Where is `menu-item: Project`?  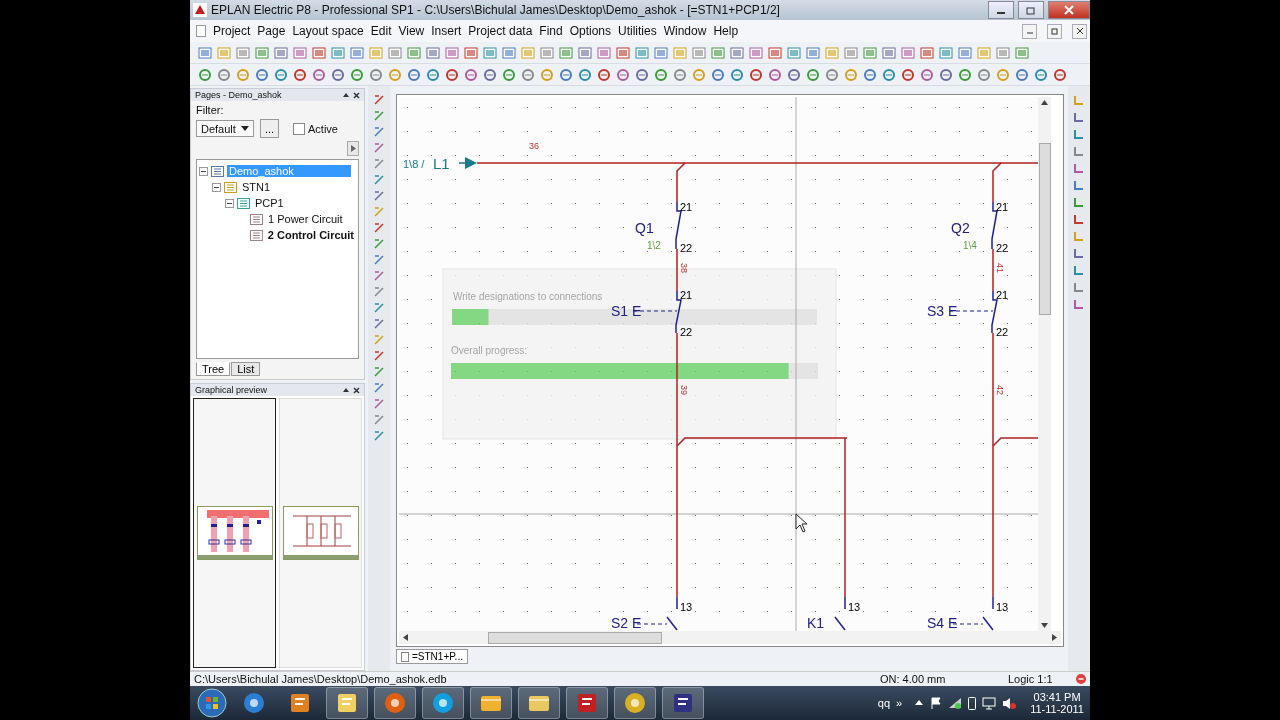 menu-item: Project is located at coordinates (232, 31).